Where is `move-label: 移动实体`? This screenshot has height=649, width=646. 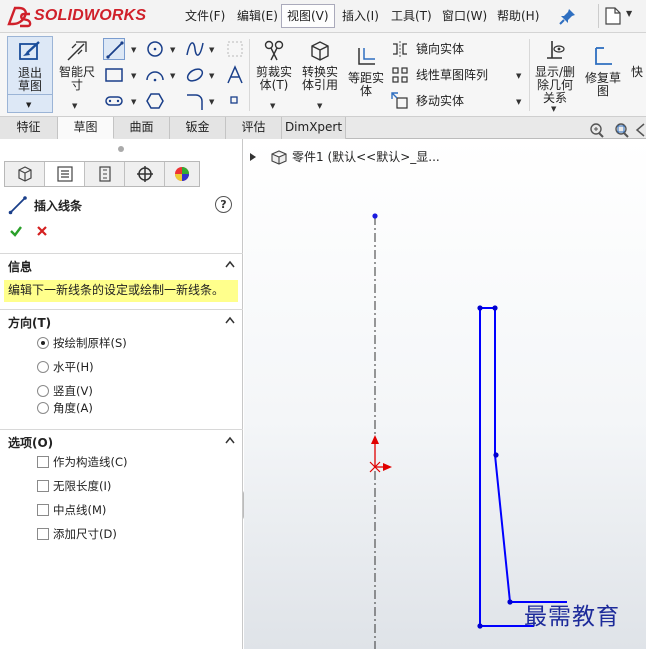 move-label: 移动实体 is located at coordinates (440, 101).